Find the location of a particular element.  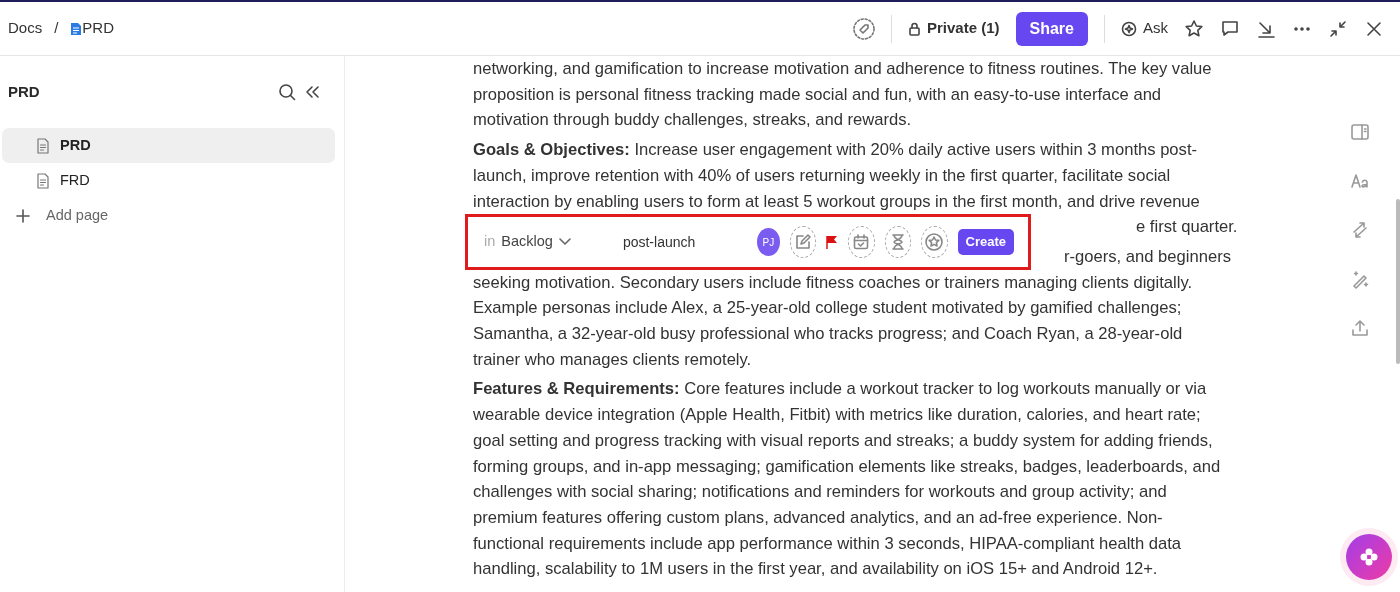

tag-icon is located at coordinates (863, 28).